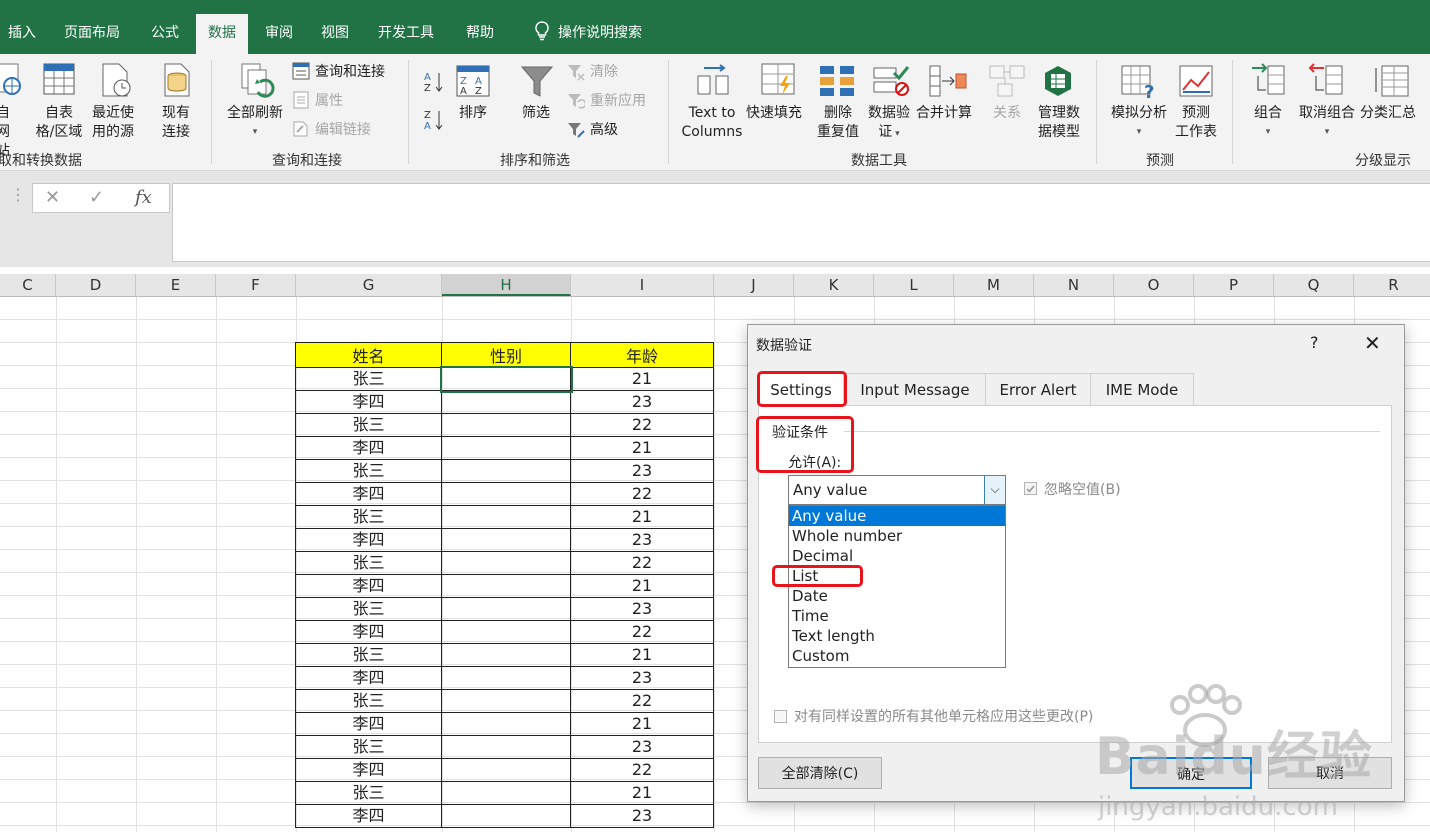 The image size is (1430, 832). I want to click on header-name: 姓名, so click(368, 355).